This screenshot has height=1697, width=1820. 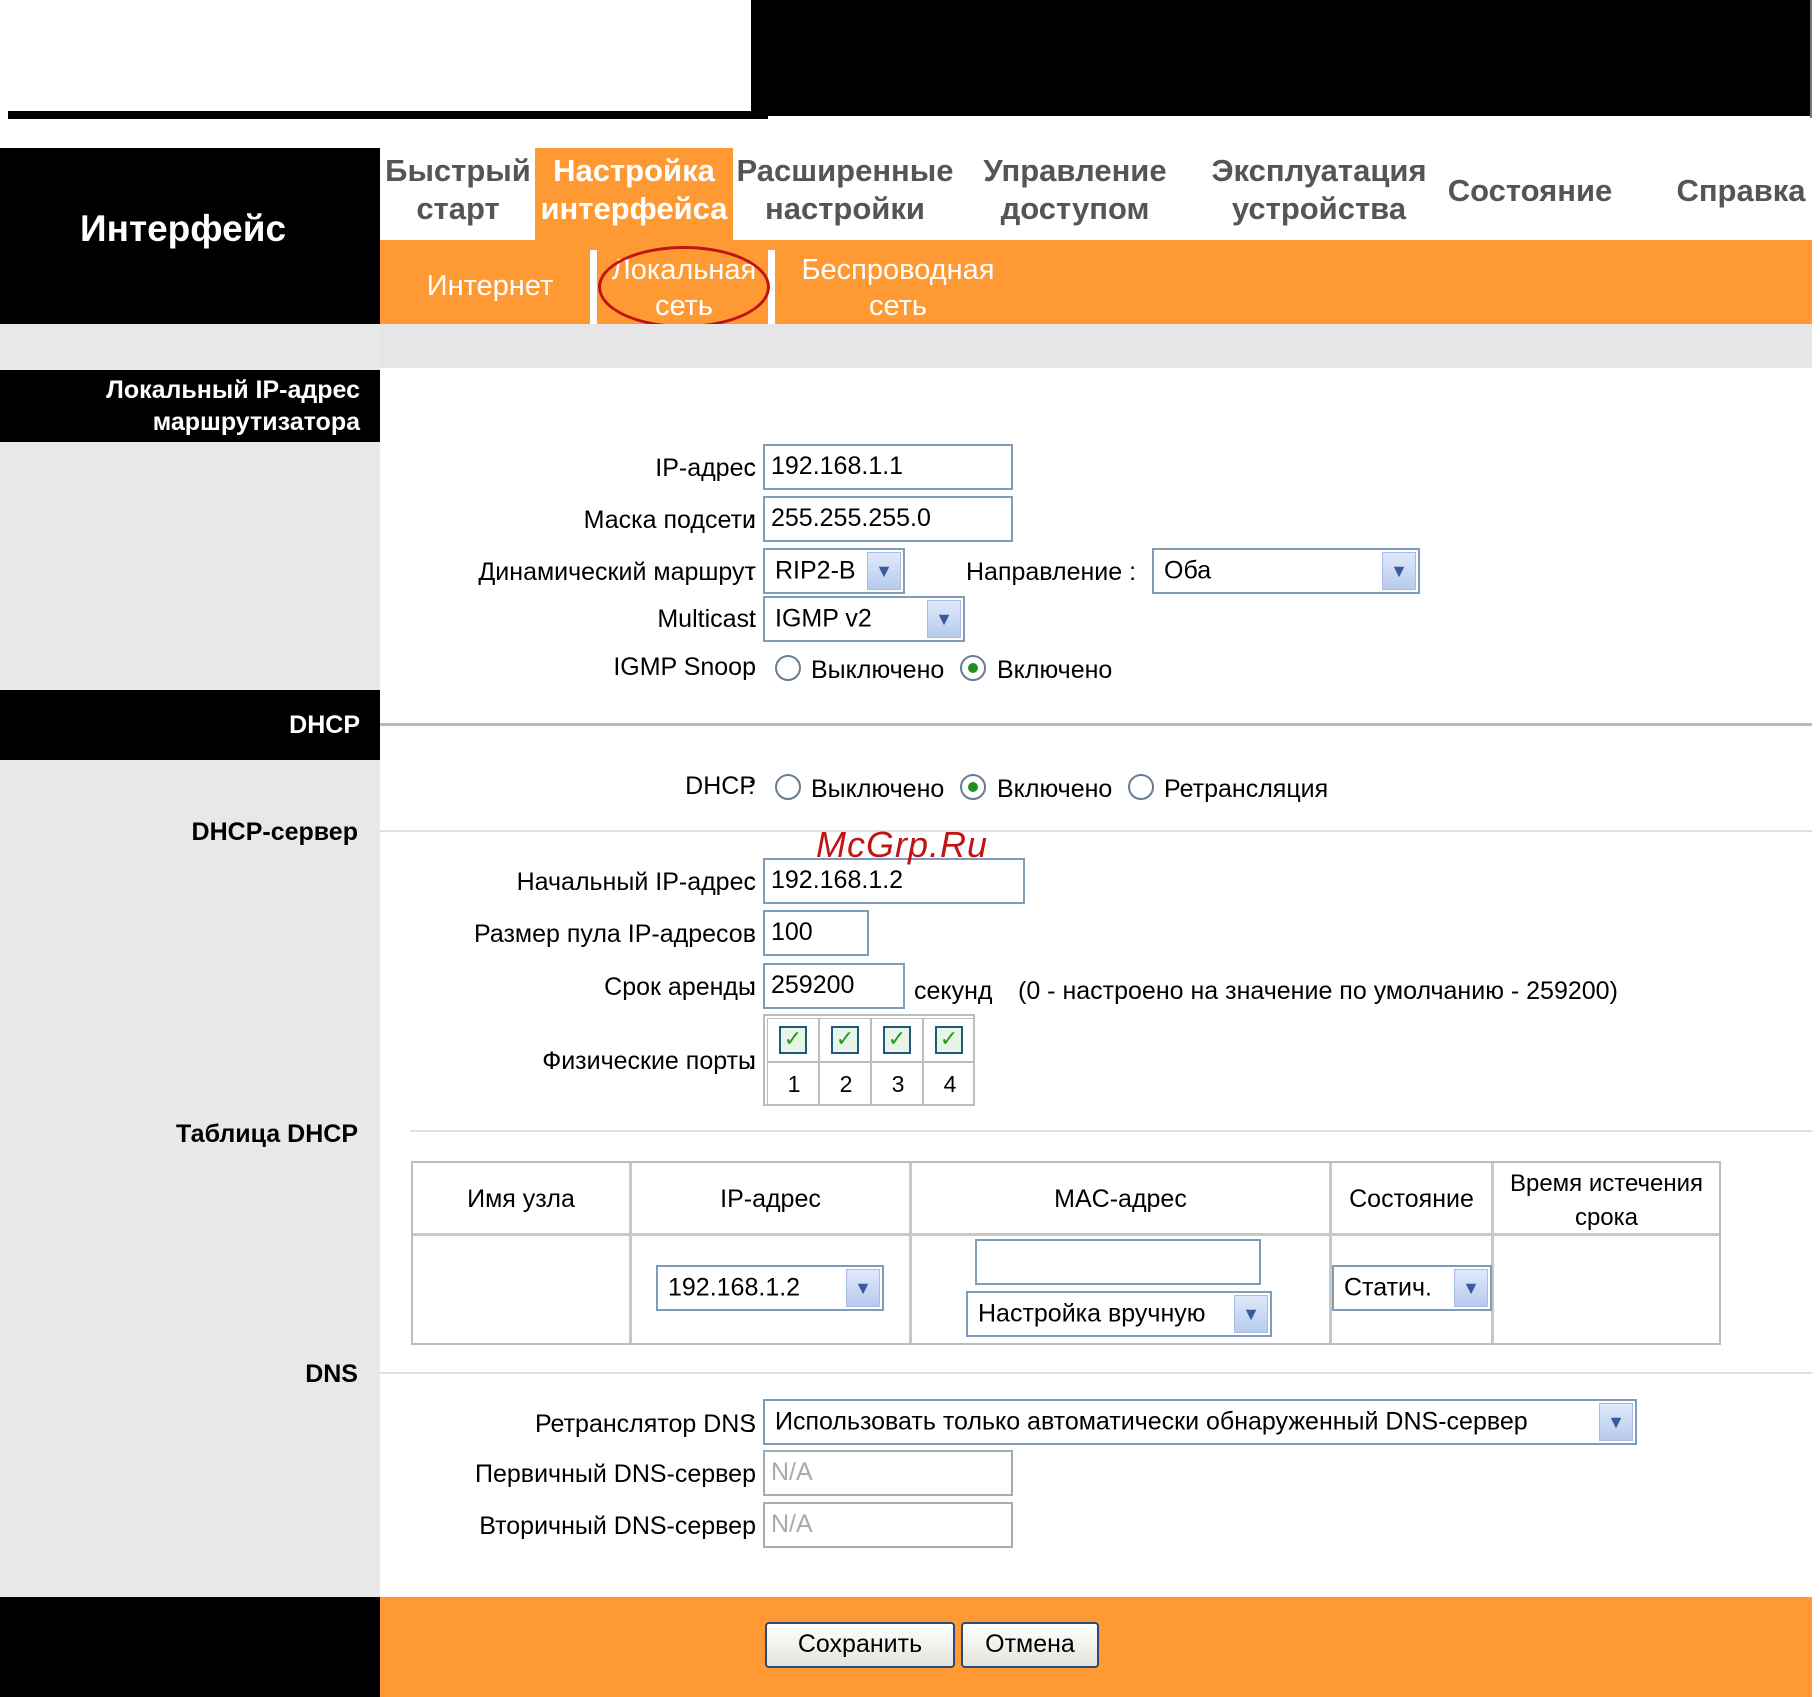 What do you see at coordinates (636, 882) in the screenshot?
I see `start-ip-label: Начальный IP-адрес` at bounding box center [636, 882].